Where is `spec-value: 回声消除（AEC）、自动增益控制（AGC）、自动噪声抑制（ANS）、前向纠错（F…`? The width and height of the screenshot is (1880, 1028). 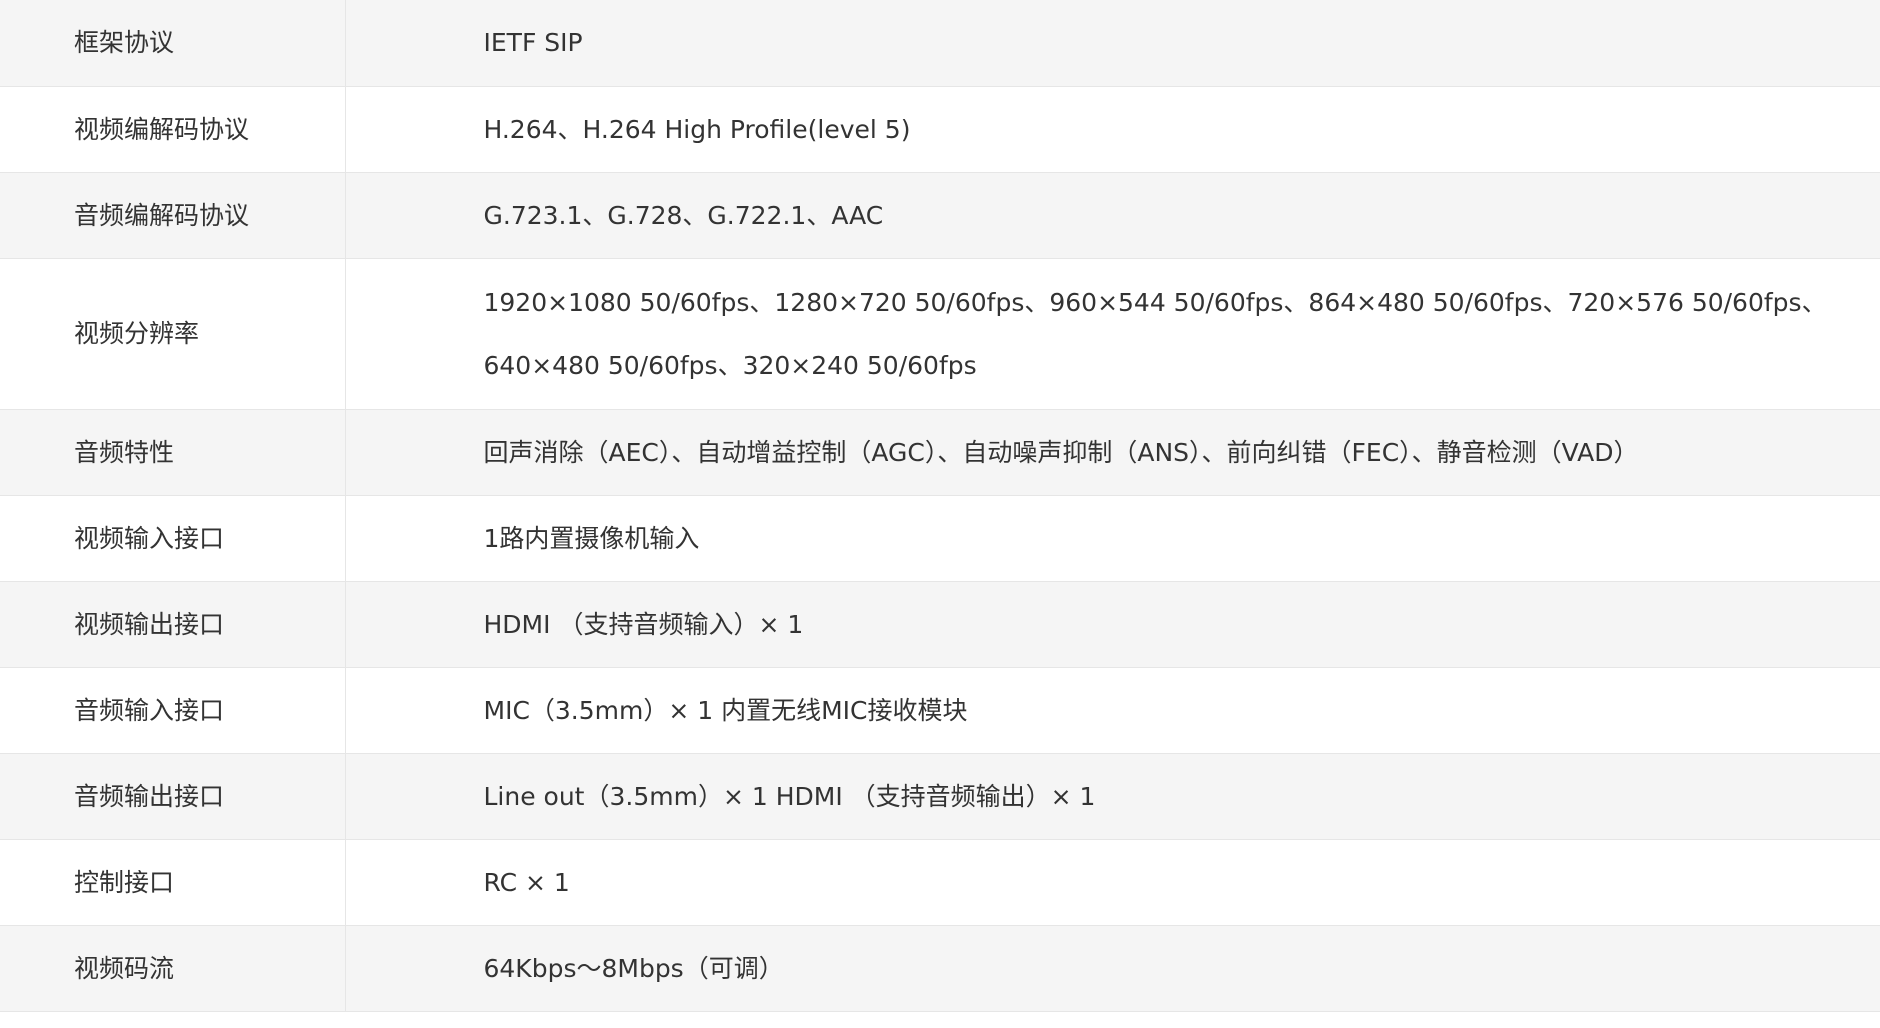
spec-value: 回声消除（AEC）、自动增益控制（AGC）、自动噪声抑制（ANS）、前向纠错（F… is located at coordinates (1112, 452).